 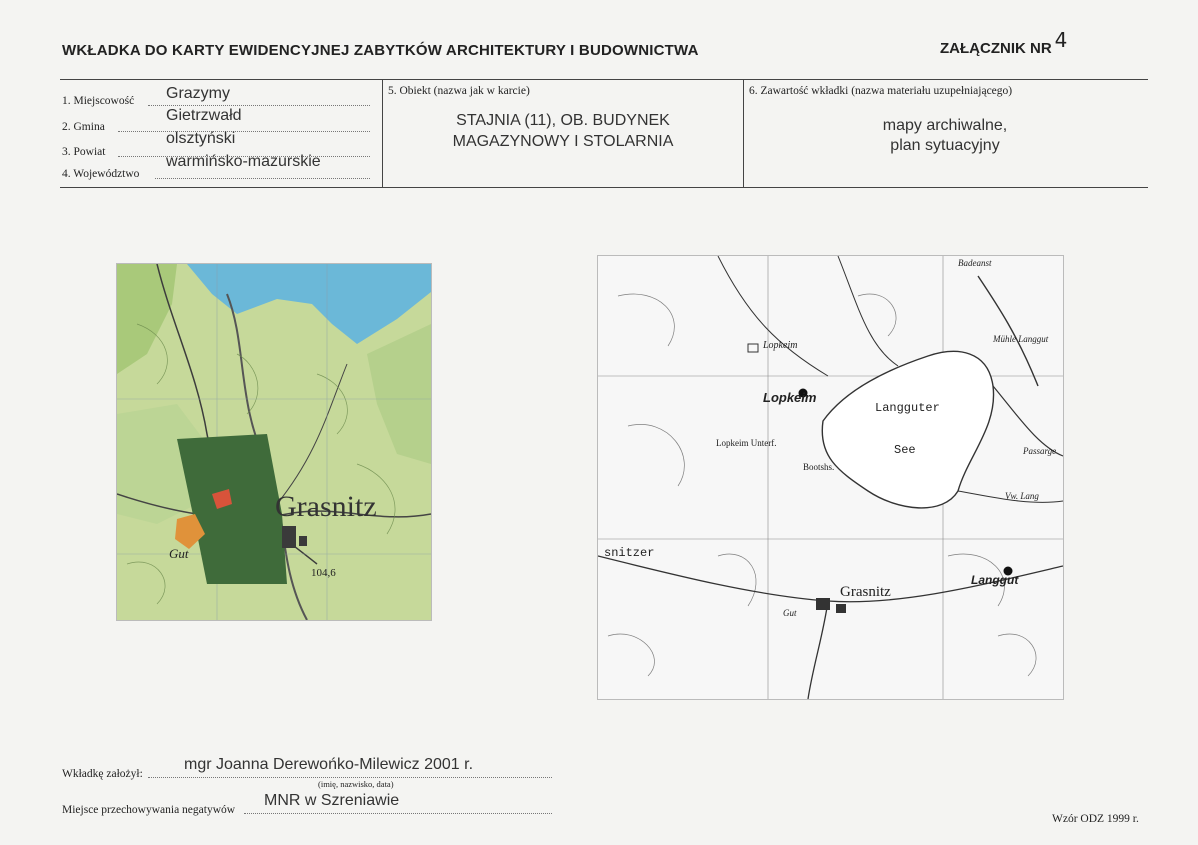 I want to click on form-bottom-rule, so click(x=604, y=187).